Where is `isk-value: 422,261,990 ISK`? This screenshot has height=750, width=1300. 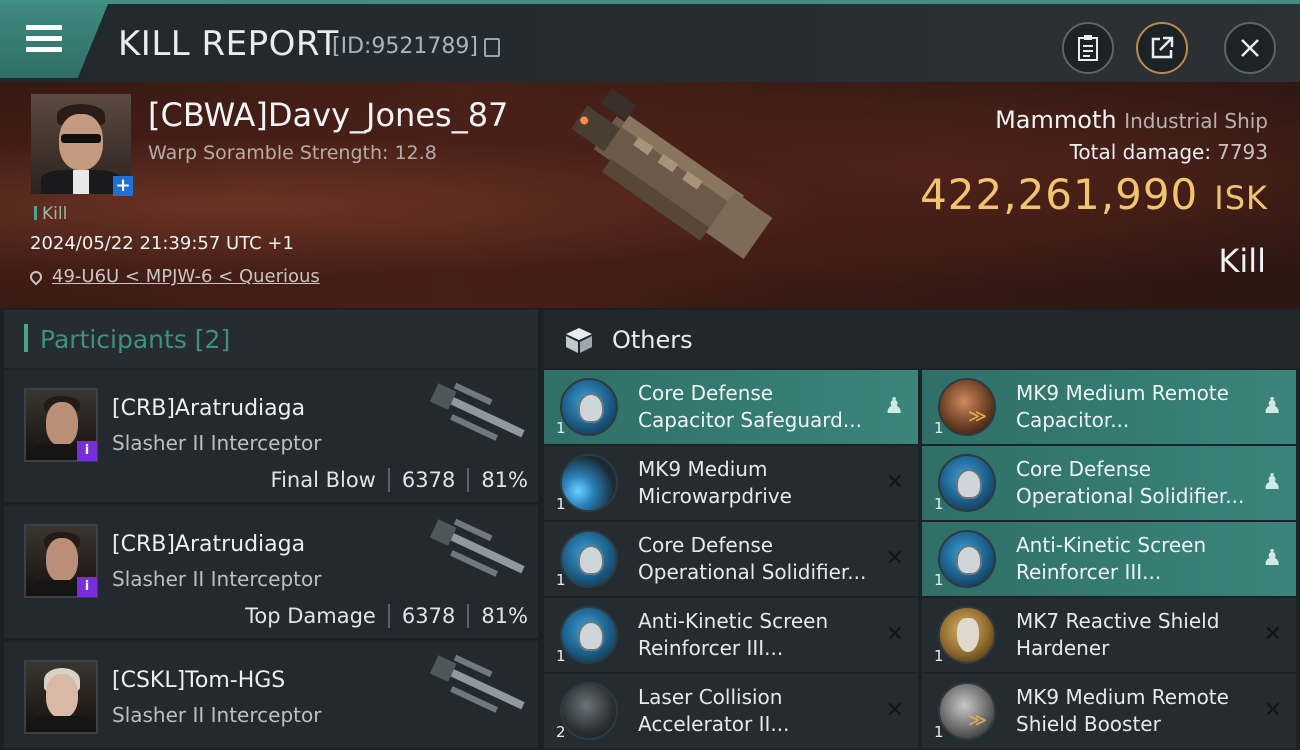
isk-value: 422,261,990 ISK is located at coordinates (1094, 194).